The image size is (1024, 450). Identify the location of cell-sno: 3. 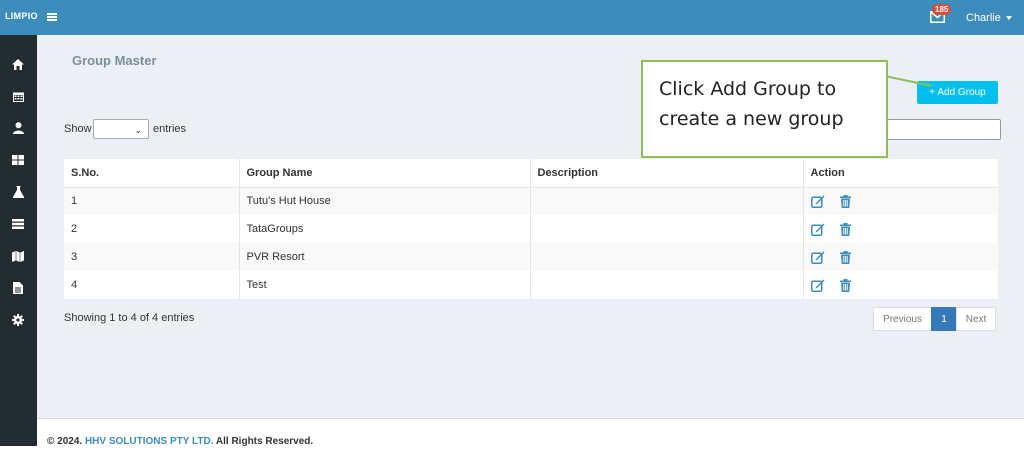
(151, 257).